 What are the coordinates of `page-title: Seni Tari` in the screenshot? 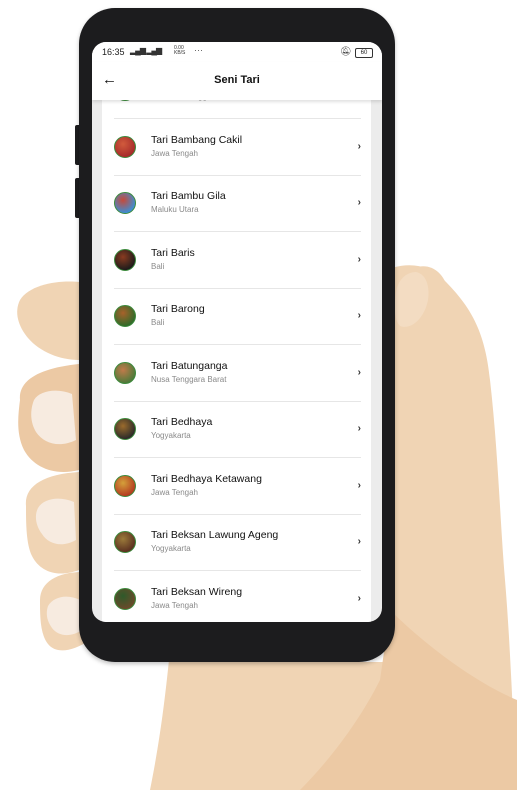 It's located at (237, 80).